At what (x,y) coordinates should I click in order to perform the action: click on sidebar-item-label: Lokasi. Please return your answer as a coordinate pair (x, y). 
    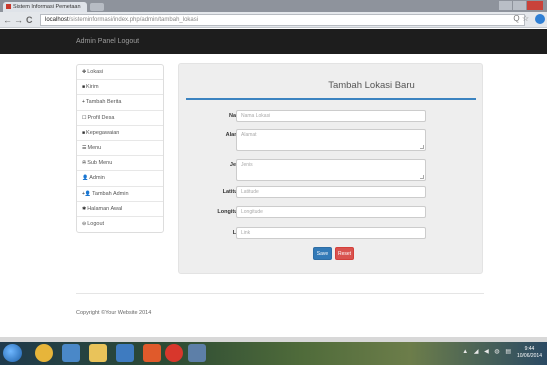
    Looking at the image, I should click on (95, 72).